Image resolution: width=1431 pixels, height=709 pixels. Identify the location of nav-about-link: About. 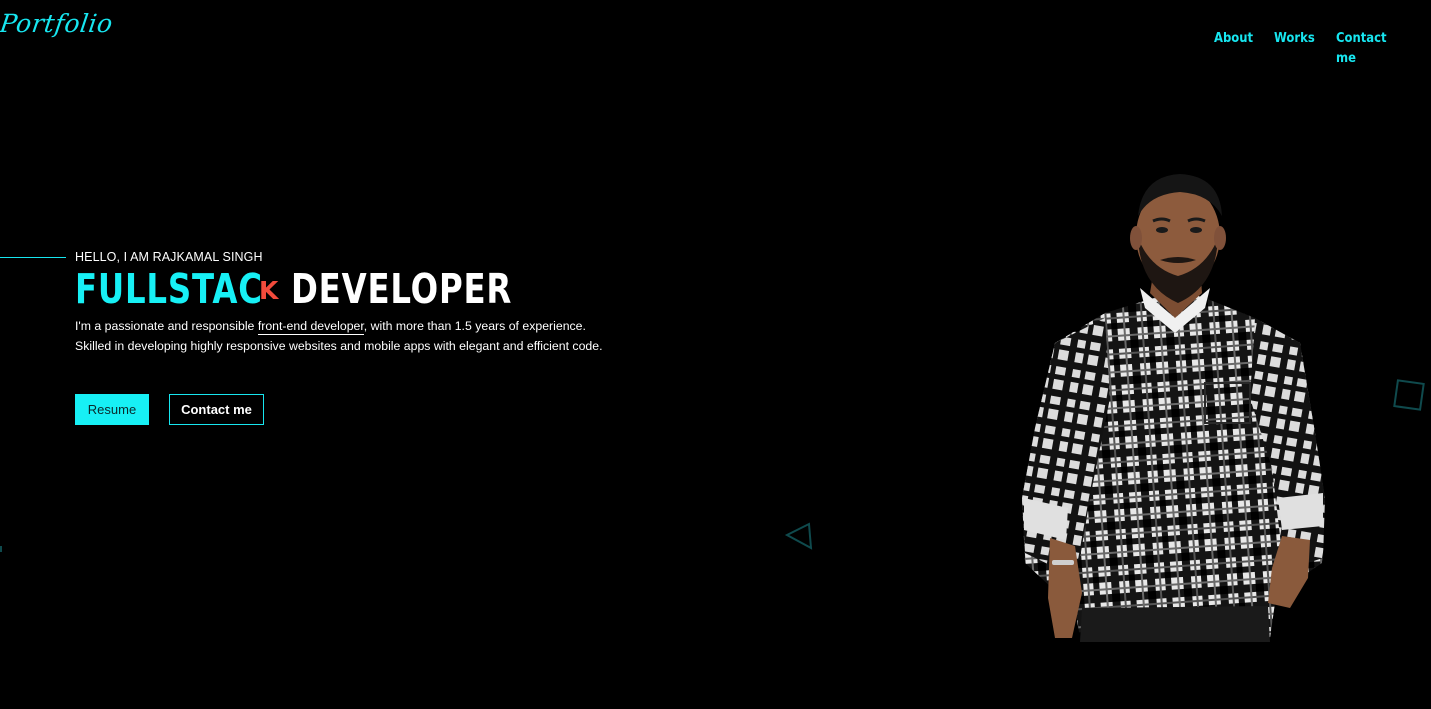
(1233, 48).